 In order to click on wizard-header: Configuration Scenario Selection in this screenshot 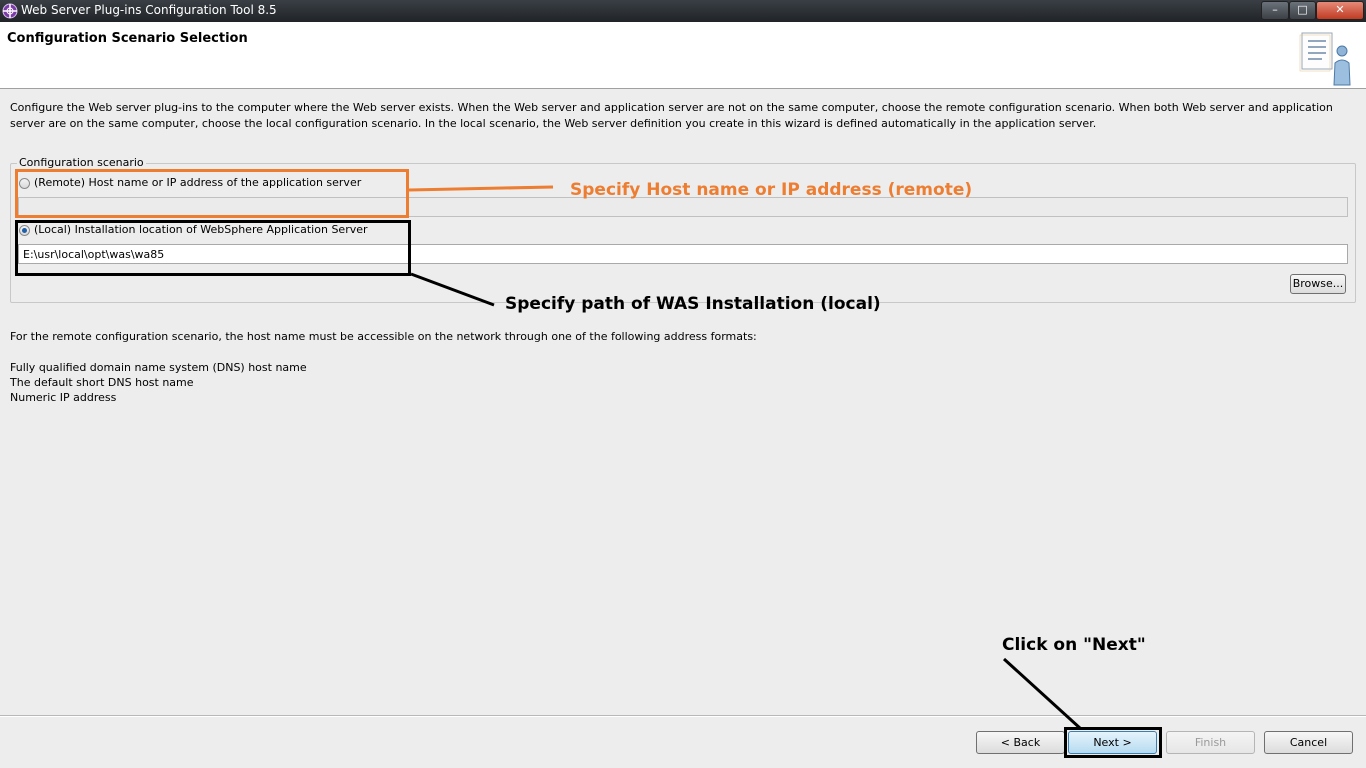, I will do `click(683, 55)`.